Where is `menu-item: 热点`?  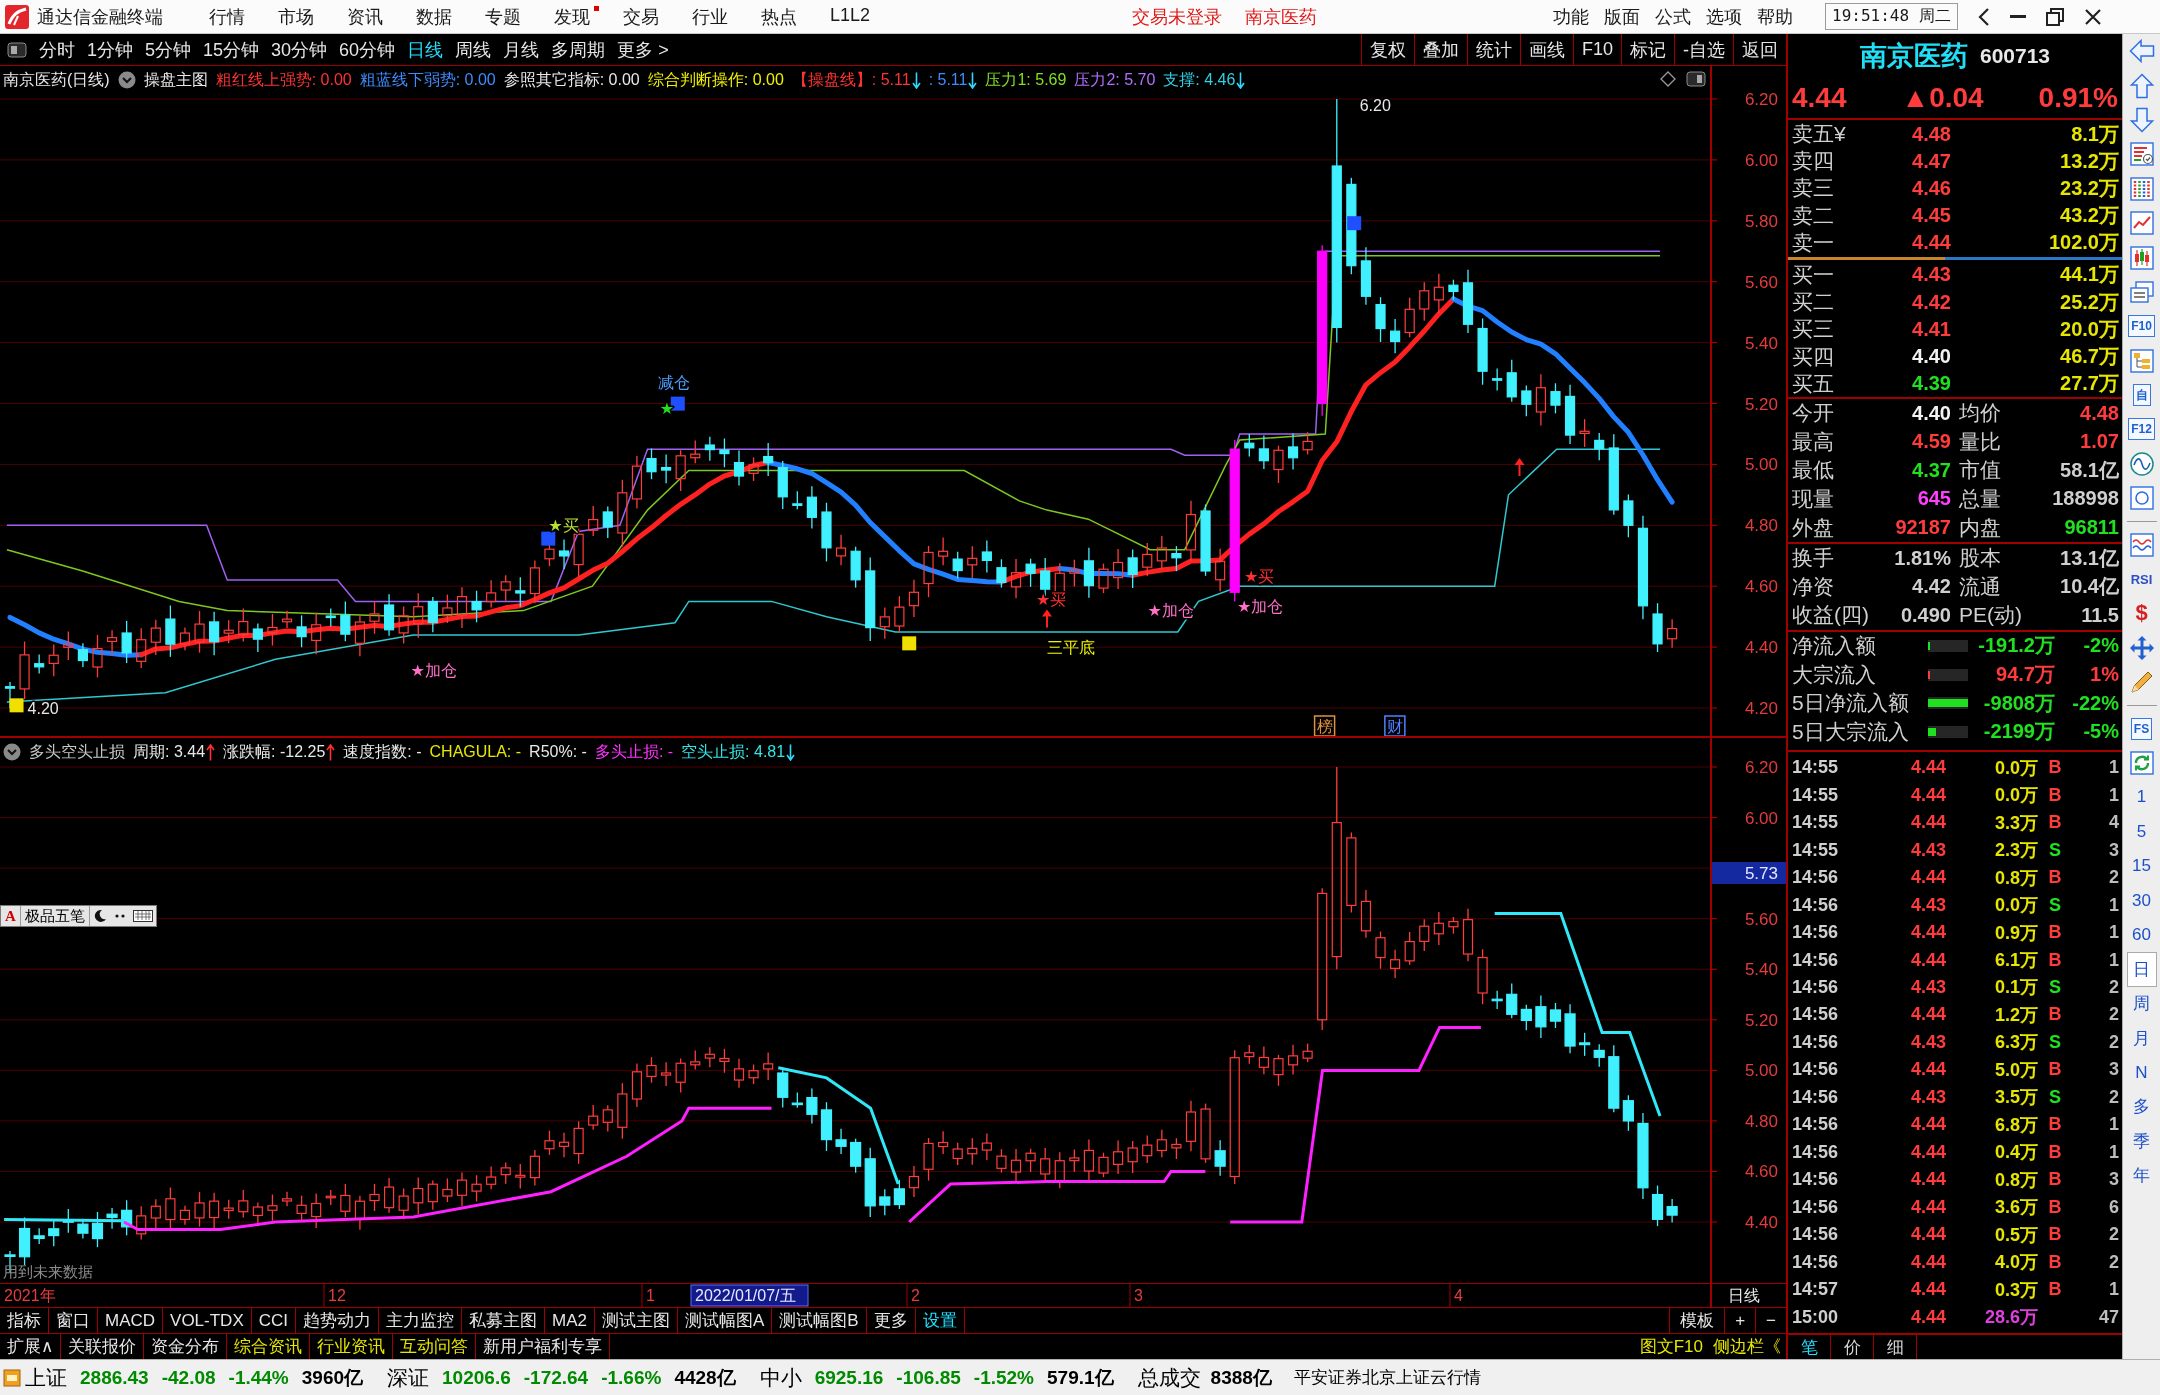
menu-item: 热点 is located at coordinates (779, 16).